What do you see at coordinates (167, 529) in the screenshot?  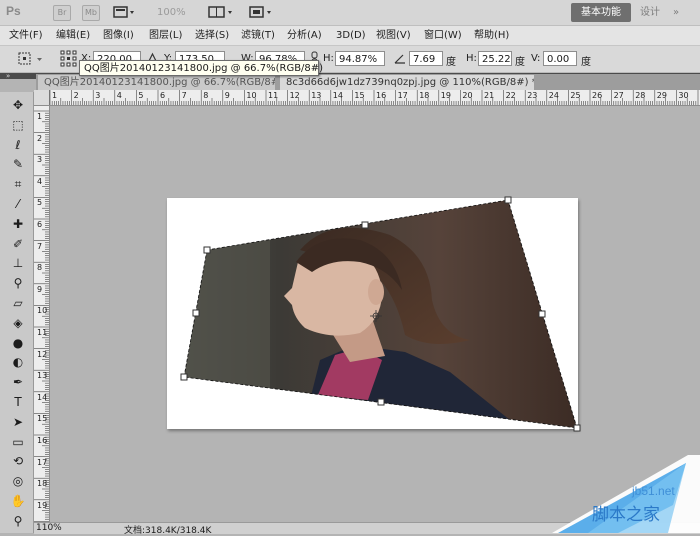 I see `document-size-info: 文档:318.4K/318.4K` at bounding box center [167, 529].